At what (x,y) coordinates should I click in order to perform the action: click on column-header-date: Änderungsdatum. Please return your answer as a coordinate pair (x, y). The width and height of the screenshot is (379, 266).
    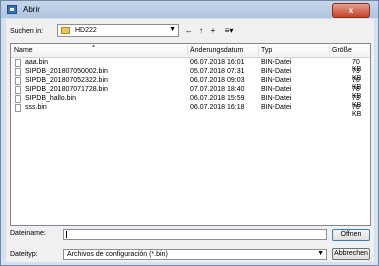
    Looking at the image, I should click on (216, 50).